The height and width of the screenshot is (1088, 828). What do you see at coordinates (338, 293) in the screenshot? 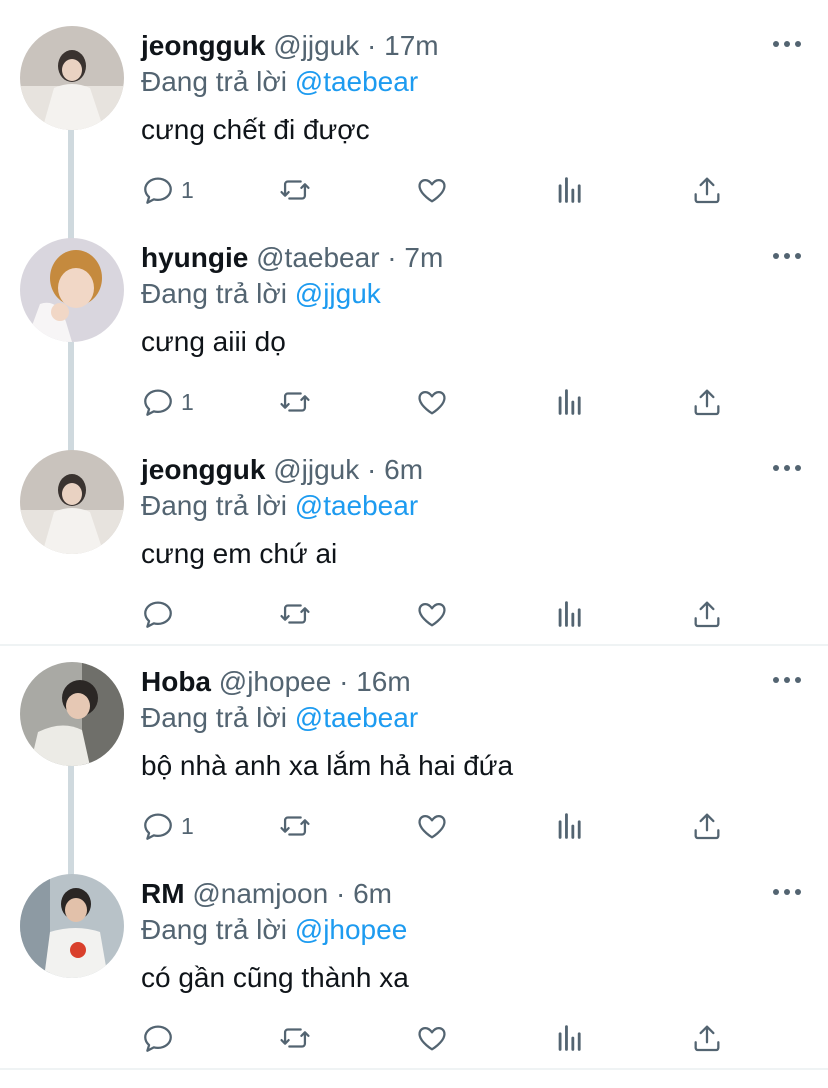
I see `mention-link: @jjguk` at bounding box center [338, 293].